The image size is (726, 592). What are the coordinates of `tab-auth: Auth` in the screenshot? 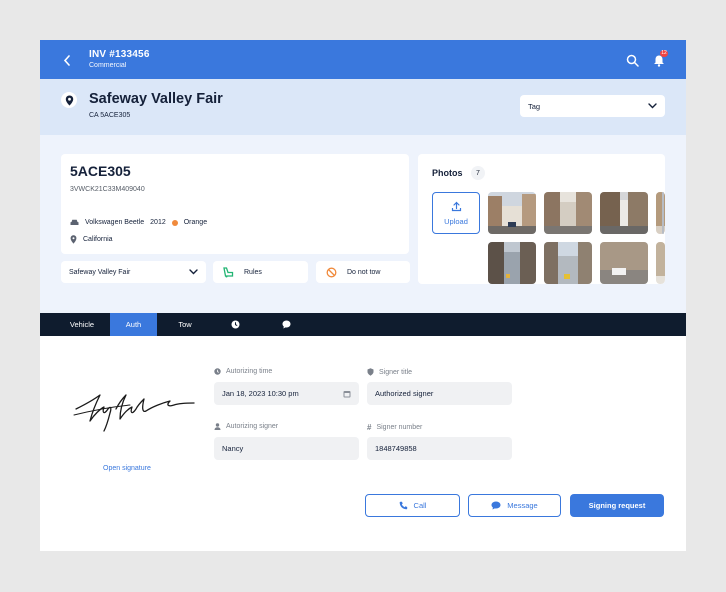 It's located at (133, 324).